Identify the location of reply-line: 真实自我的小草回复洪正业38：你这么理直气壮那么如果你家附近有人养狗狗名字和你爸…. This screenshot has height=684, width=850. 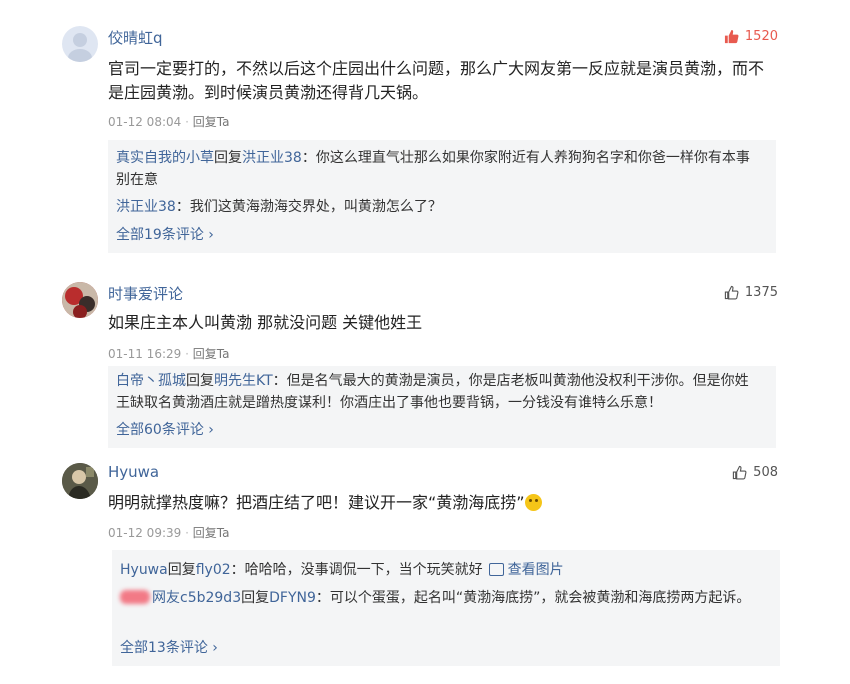
(439, 169).